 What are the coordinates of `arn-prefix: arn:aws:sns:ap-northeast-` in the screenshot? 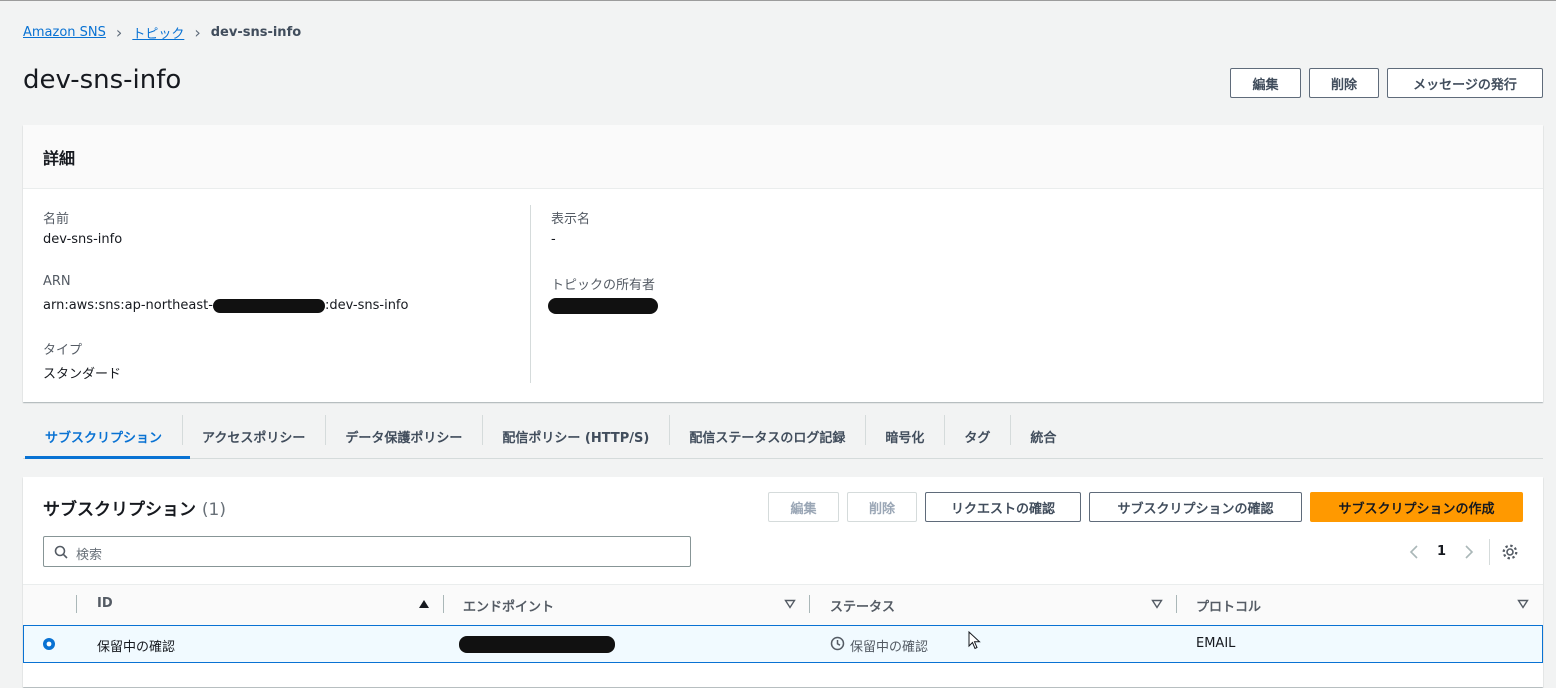 It's located at (128, 305).